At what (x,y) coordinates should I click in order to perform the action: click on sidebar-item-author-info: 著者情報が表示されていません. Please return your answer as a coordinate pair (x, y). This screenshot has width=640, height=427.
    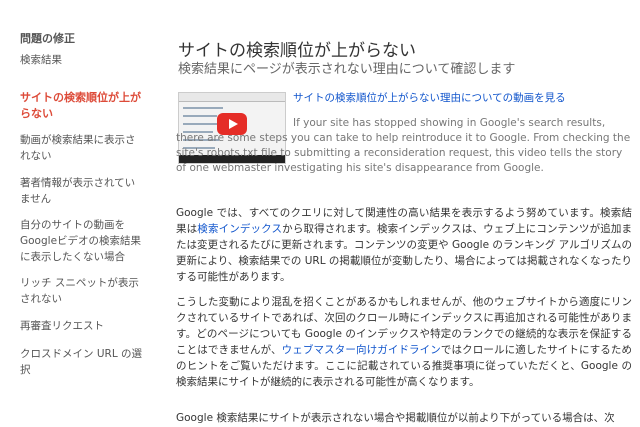
    Looking at the image, I should click on (82, 191).